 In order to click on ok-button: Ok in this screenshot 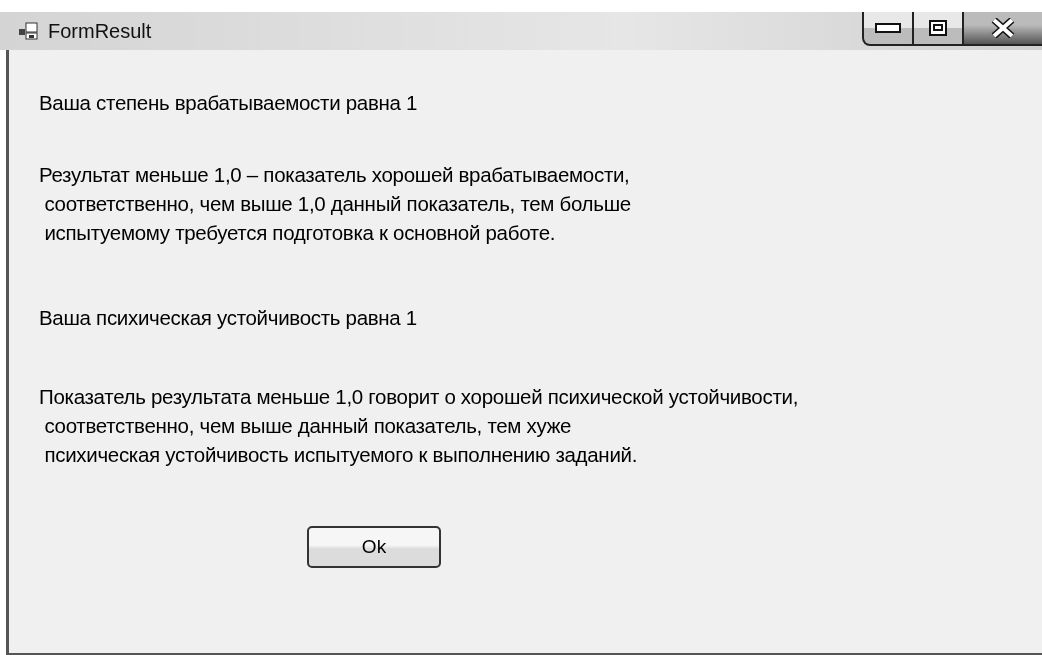, I will do `click(374, 547)`.